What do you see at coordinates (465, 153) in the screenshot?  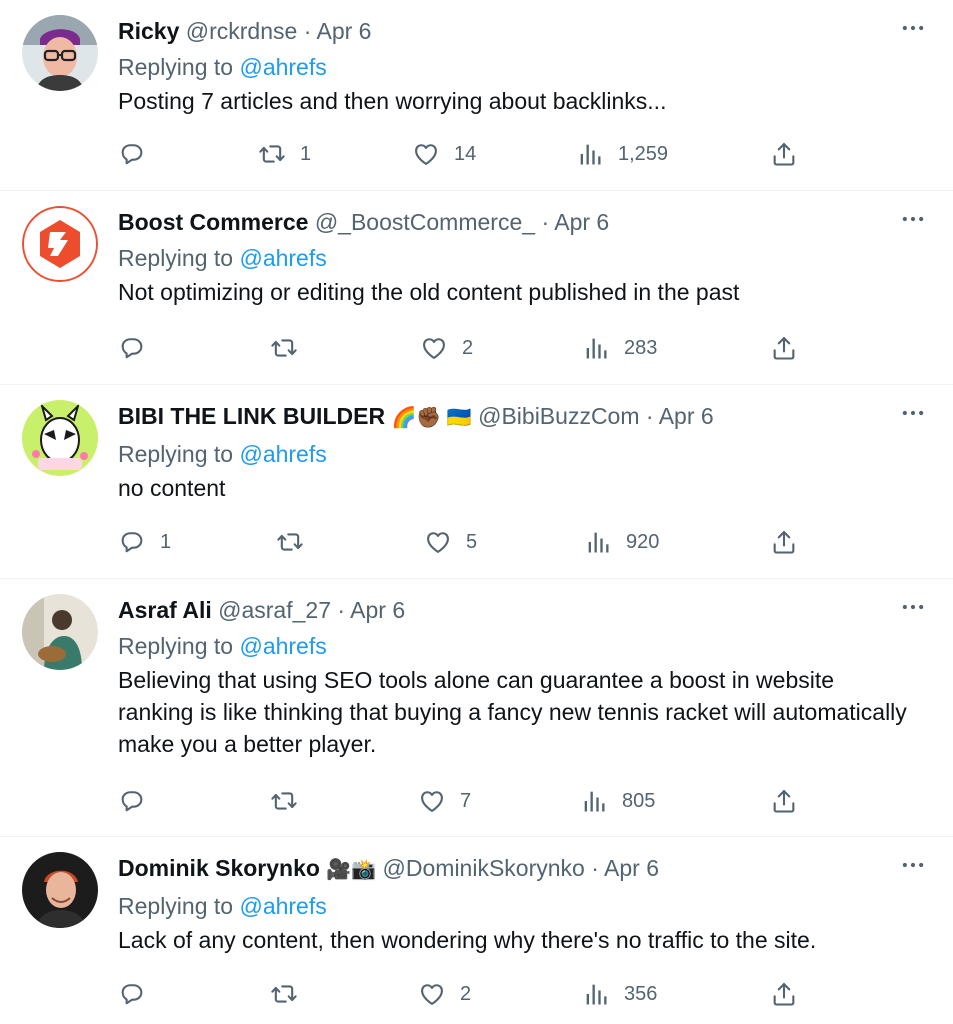 I see `like-count: 14` at bounding box center [465, 153].